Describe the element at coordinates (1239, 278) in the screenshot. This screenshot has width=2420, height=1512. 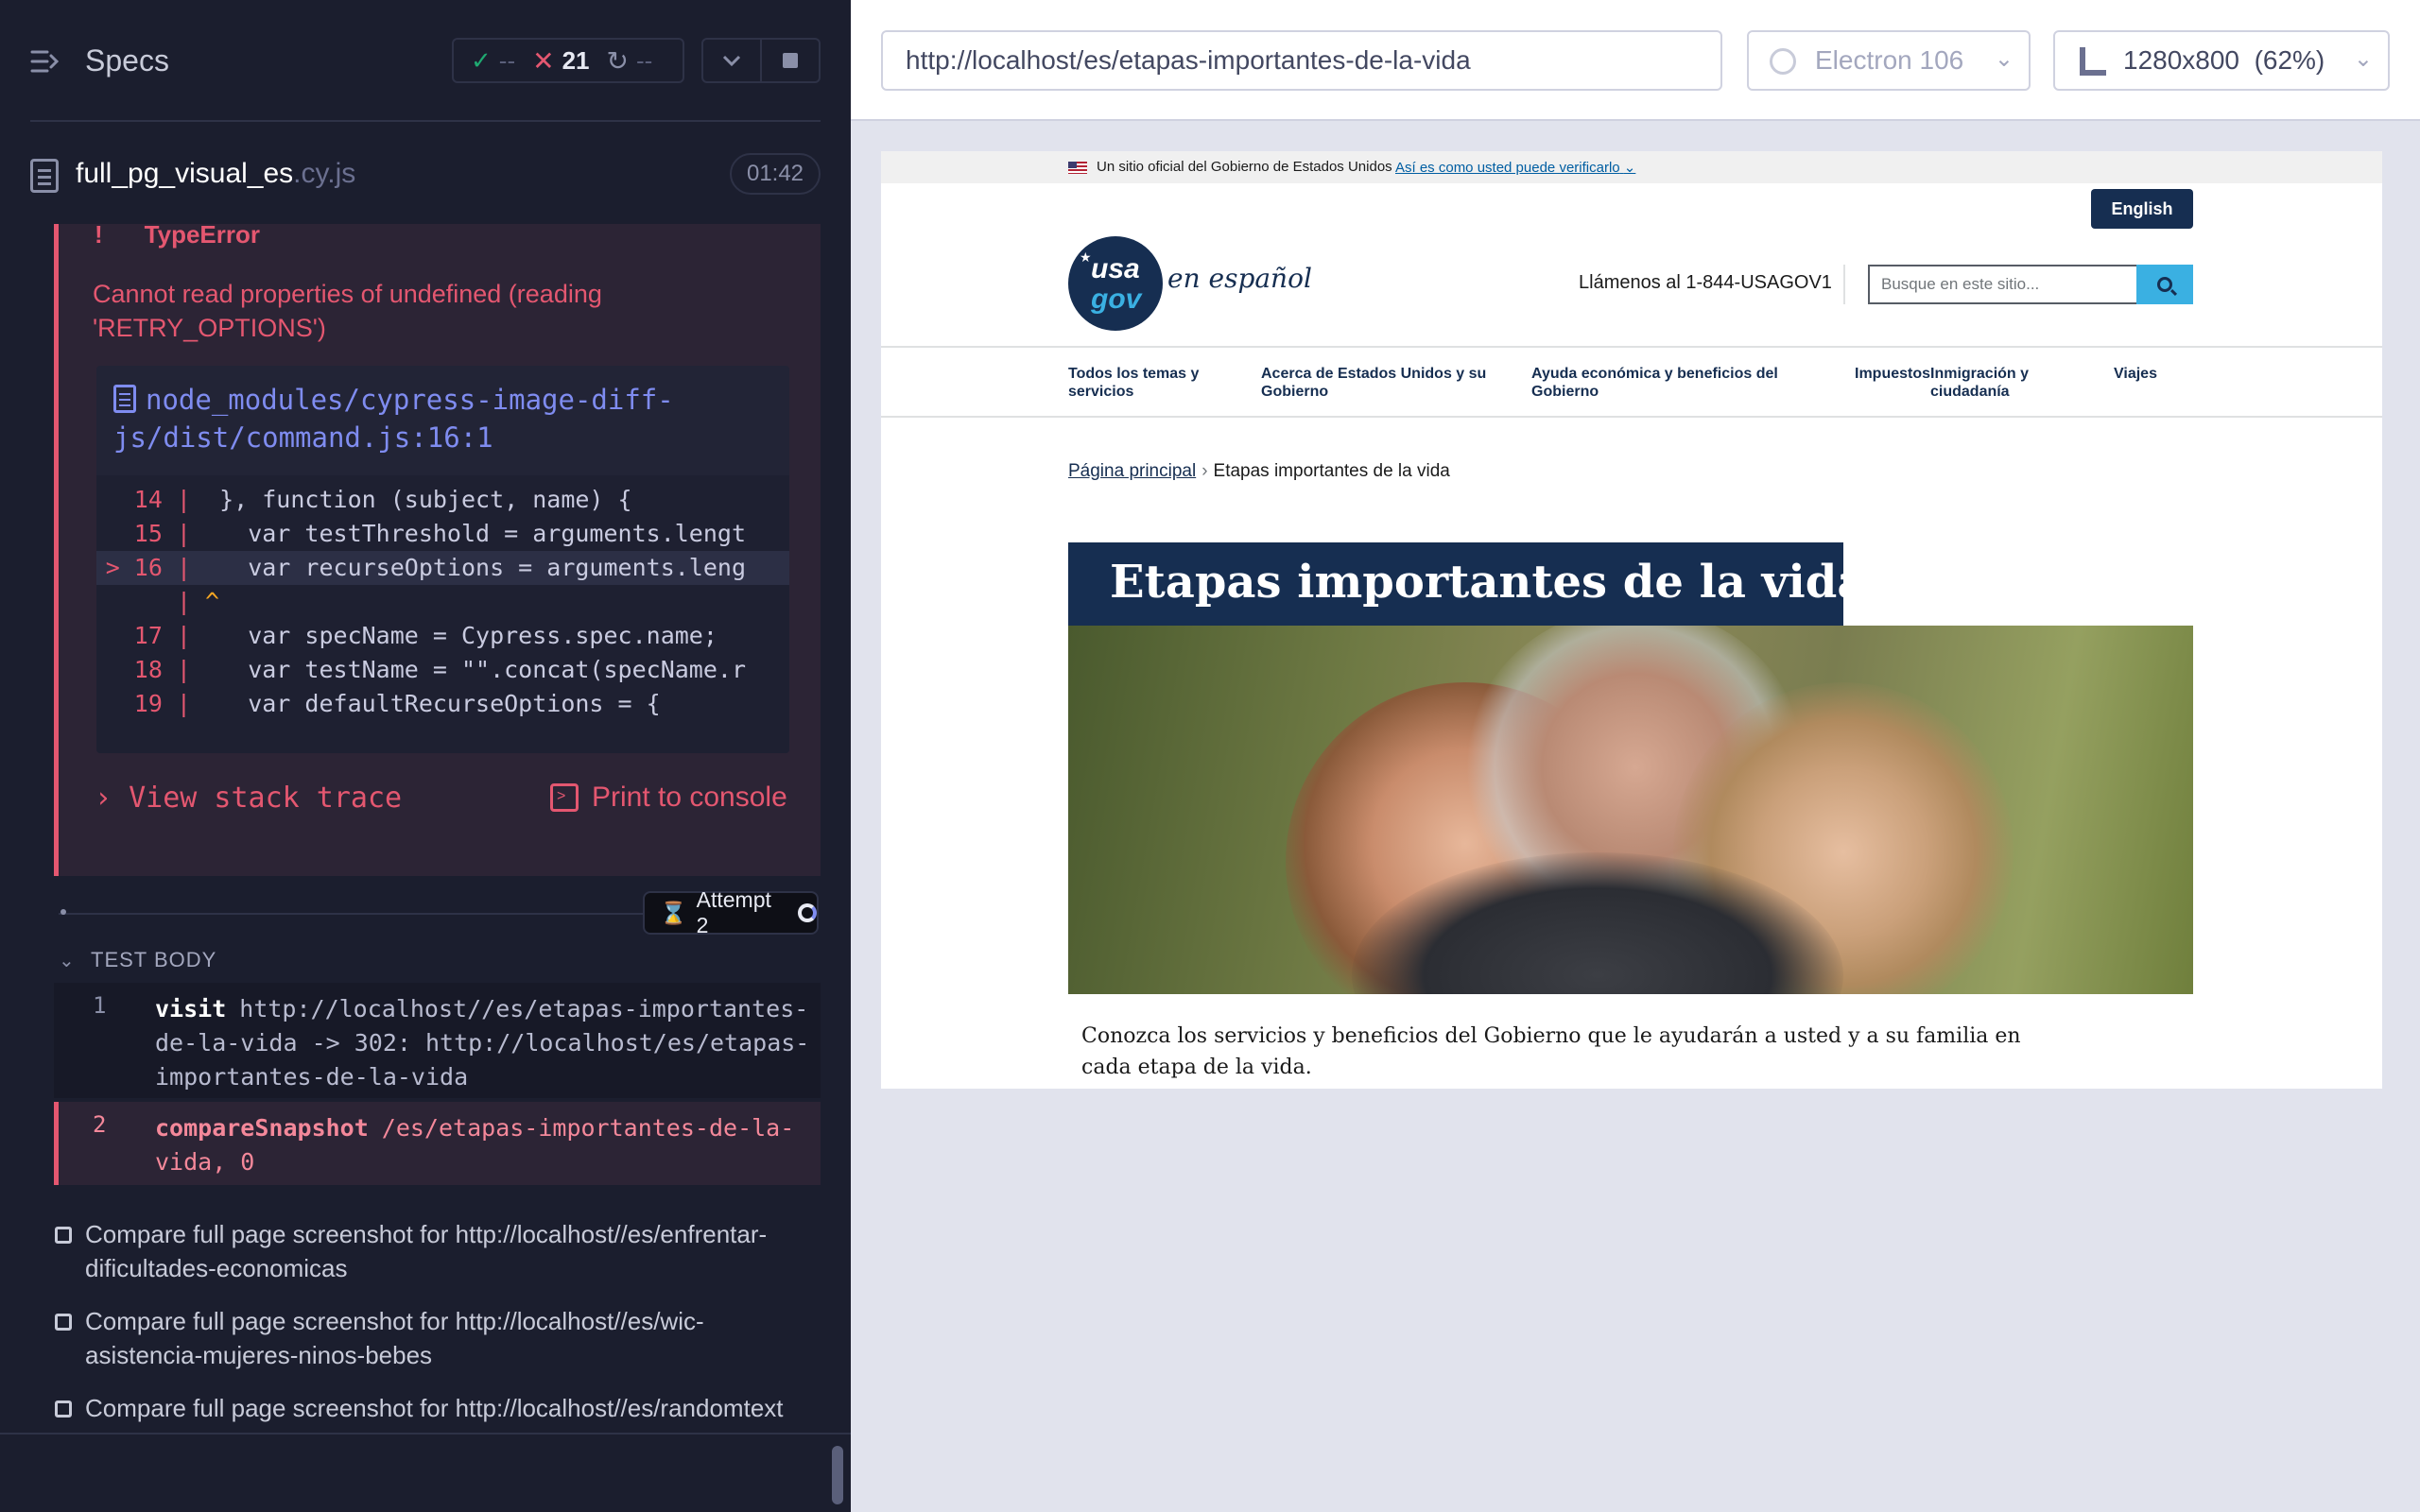
I see `logo-espanol-text: en español` at that location.